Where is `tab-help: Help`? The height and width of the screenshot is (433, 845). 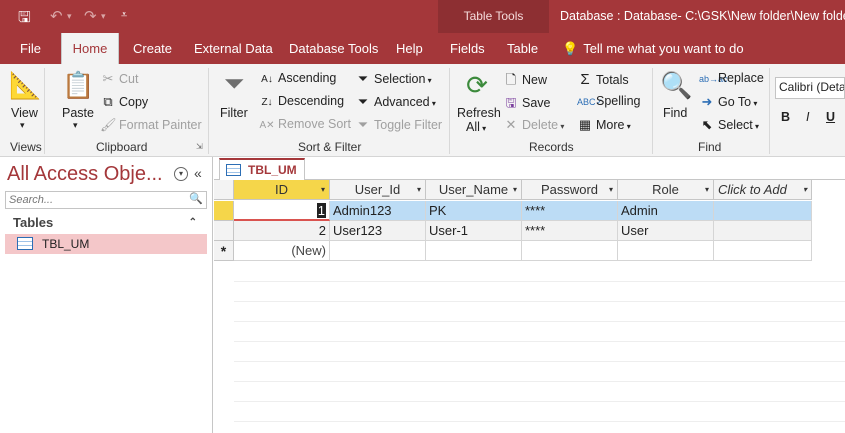 tab-help: Help is located at coordinates (409, 48).